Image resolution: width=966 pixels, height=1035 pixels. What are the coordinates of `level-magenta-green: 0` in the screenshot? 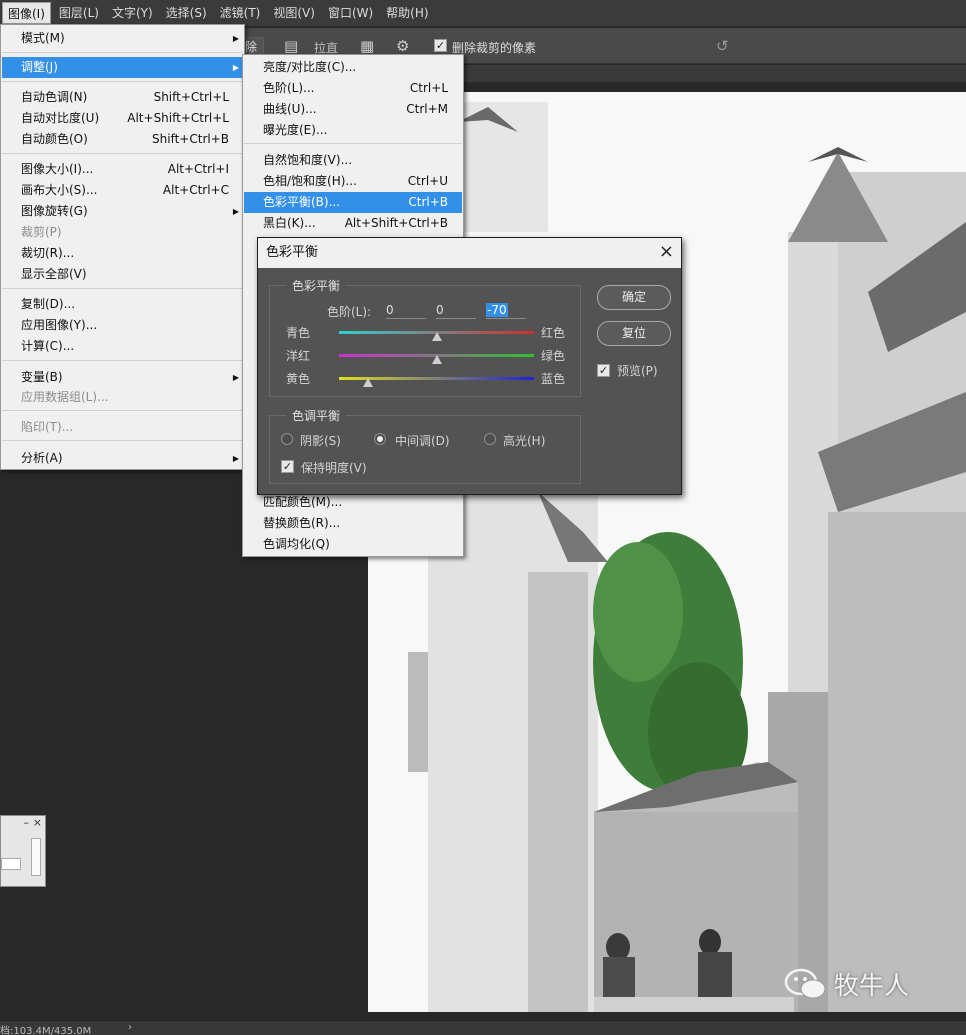 It's located at (456, 310).